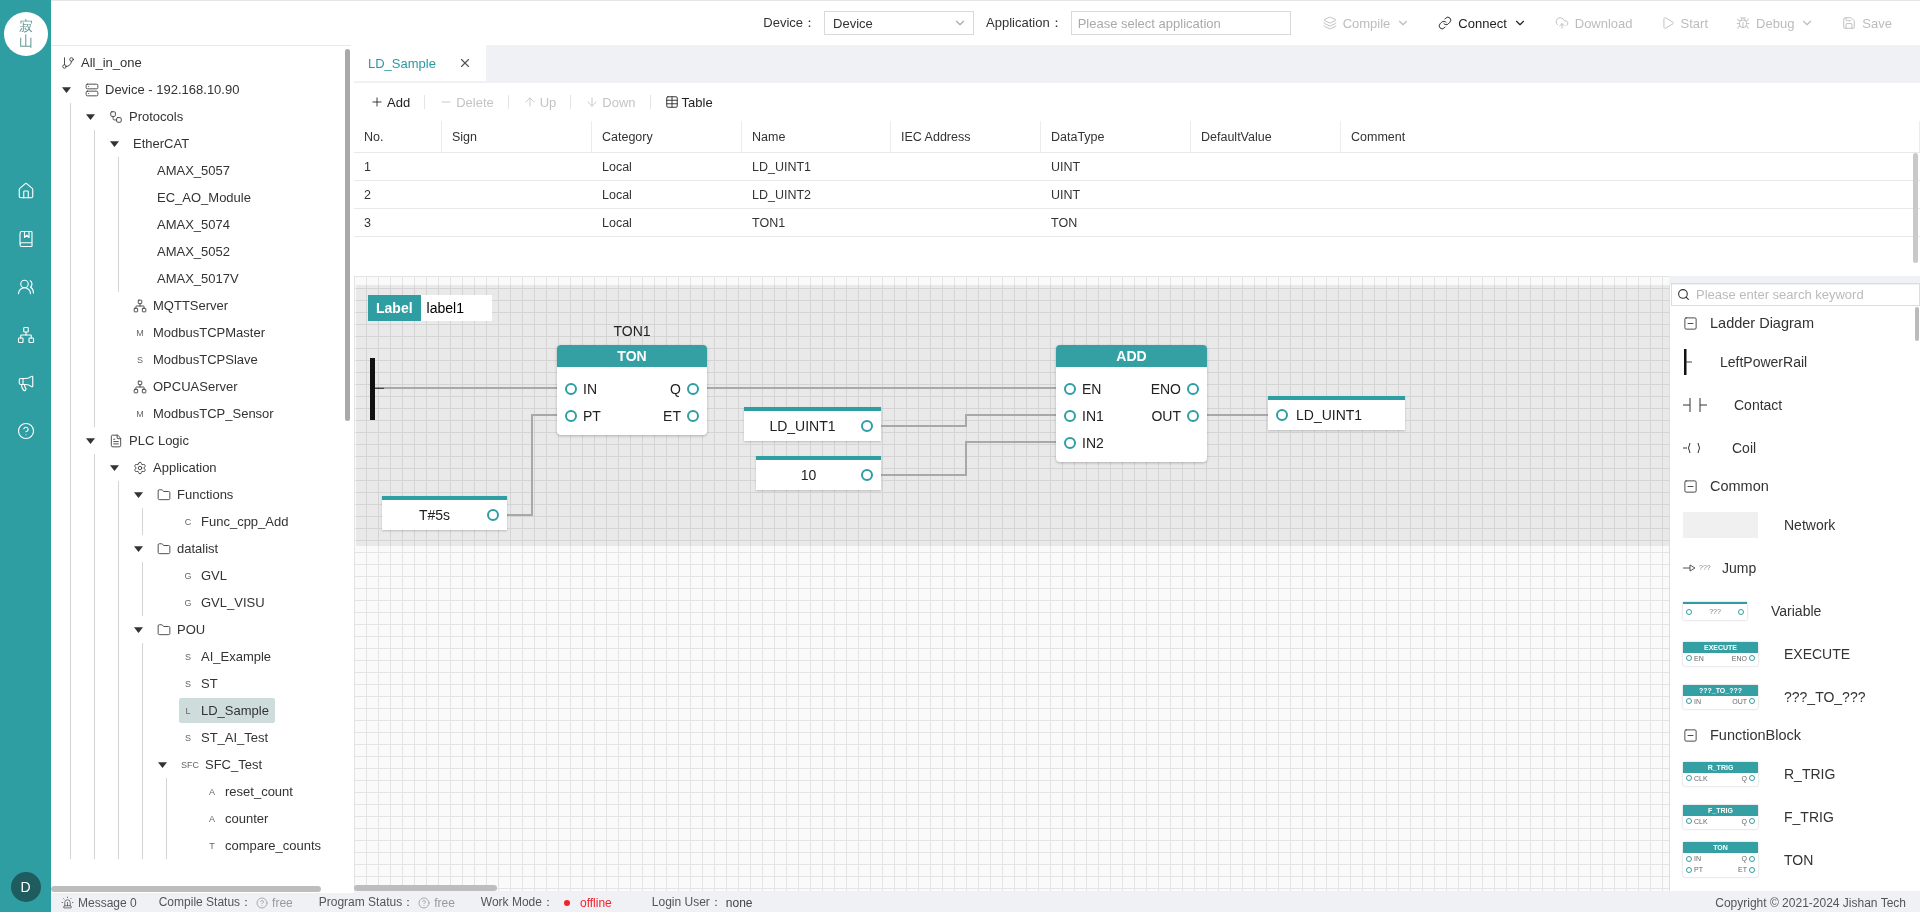 The height and width of the screenshot is (912, 1920). Describe the element at coordinates (195, 170) in the screenshot. I see `tree-item: AMAX_5057` at that location.